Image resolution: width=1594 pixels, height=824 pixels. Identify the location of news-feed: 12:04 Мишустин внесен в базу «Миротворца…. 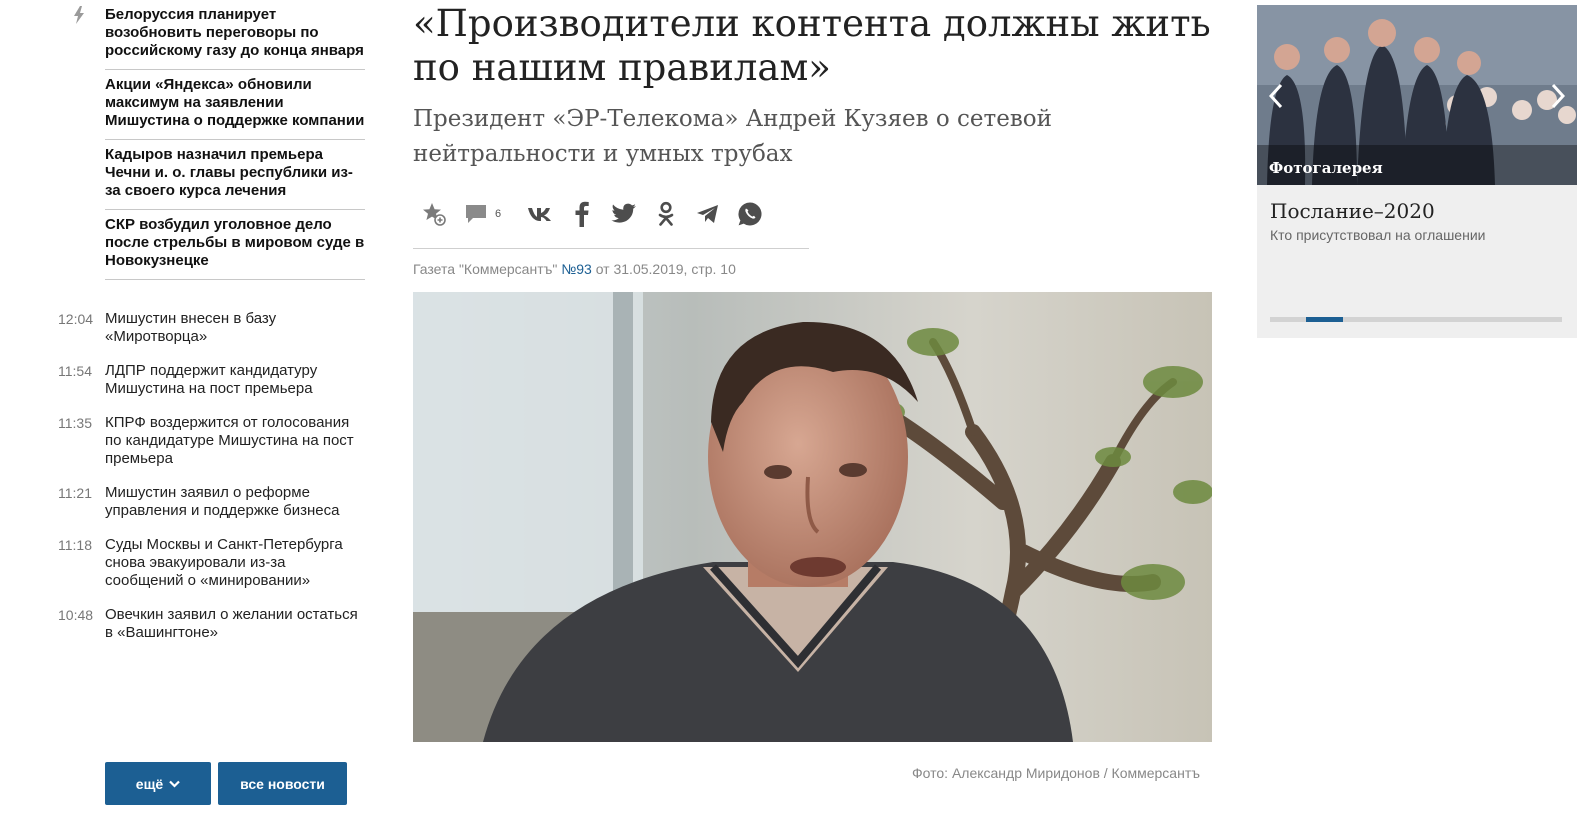
(214, 476).